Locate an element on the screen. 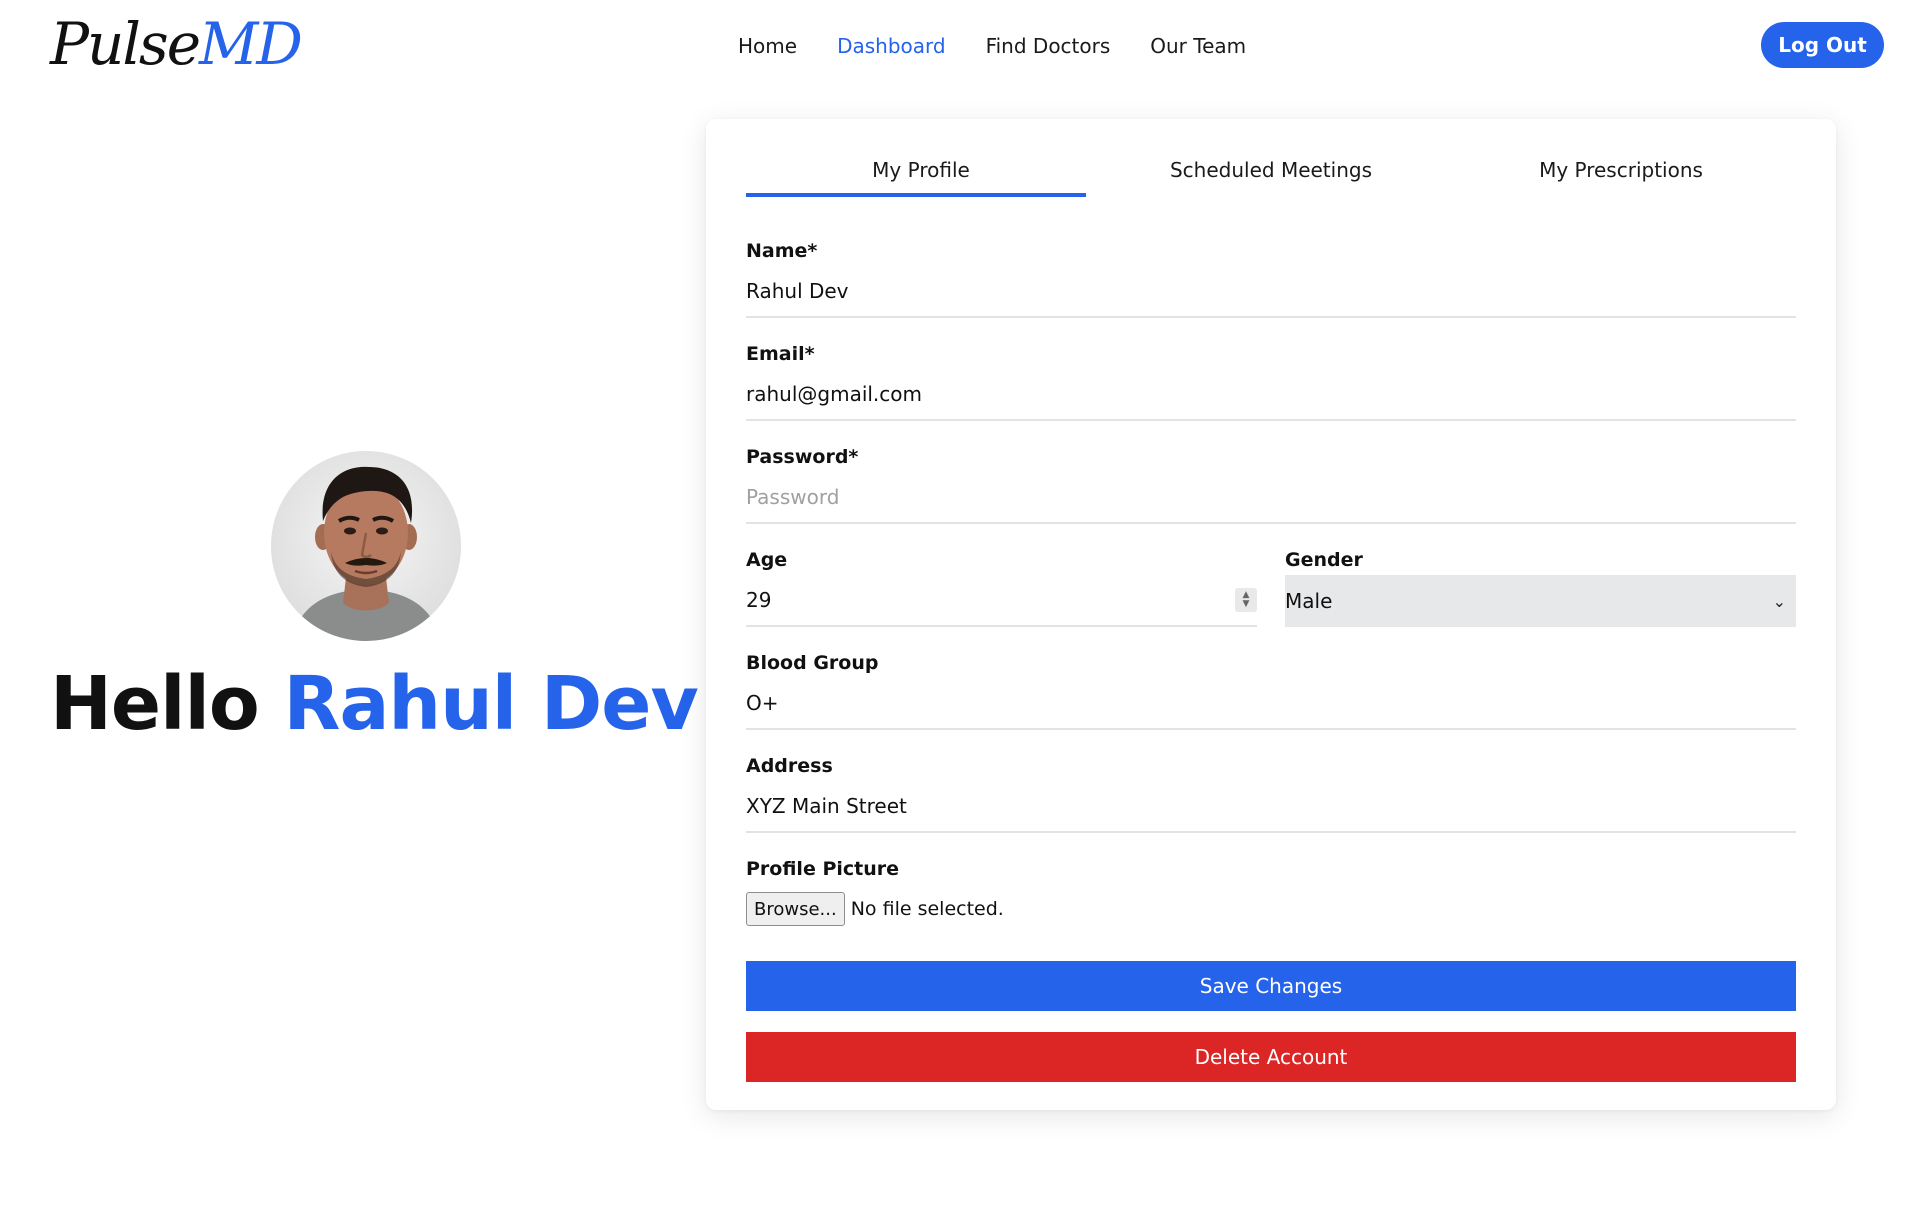  age-stepper-icon: ▲ ▼ is located at coordinates (1246, 600).